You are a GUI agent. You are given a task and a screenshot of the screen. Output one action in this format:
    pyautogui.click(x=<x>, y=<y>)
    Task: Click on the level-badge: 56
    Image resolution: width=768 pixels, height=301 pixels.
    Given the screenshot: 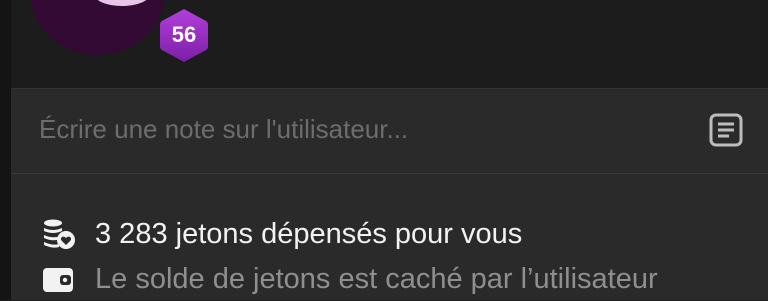 What is the action you would take?
    pyautogui.click(x=184, y=35)
    